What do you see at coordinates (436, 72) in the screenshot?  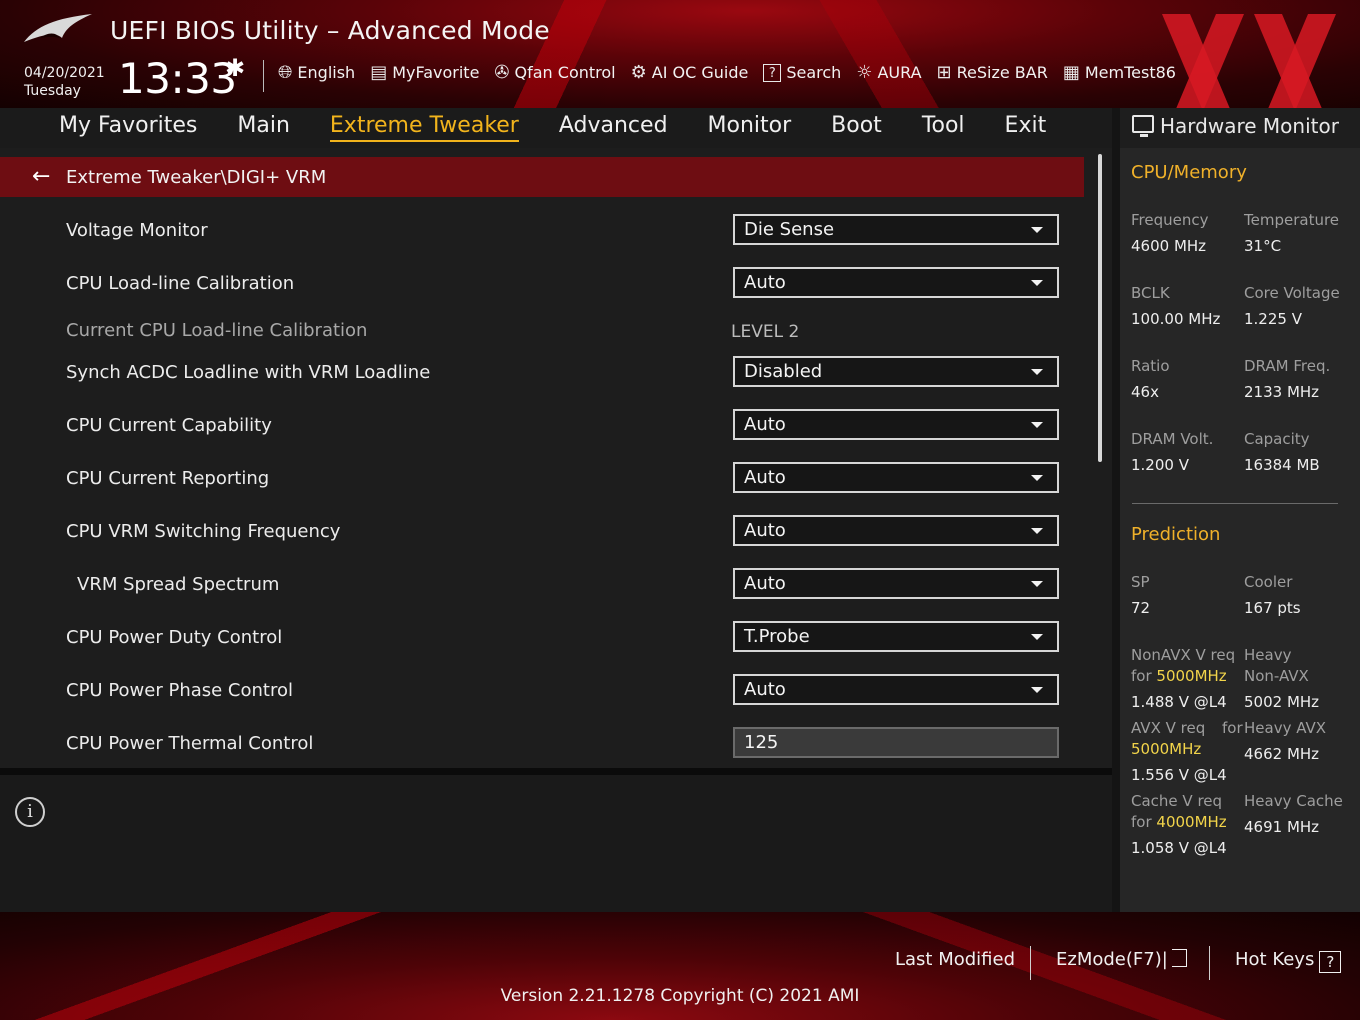 I see `myfavorite-label: MyFavorite` at bounding box center [436, 72].